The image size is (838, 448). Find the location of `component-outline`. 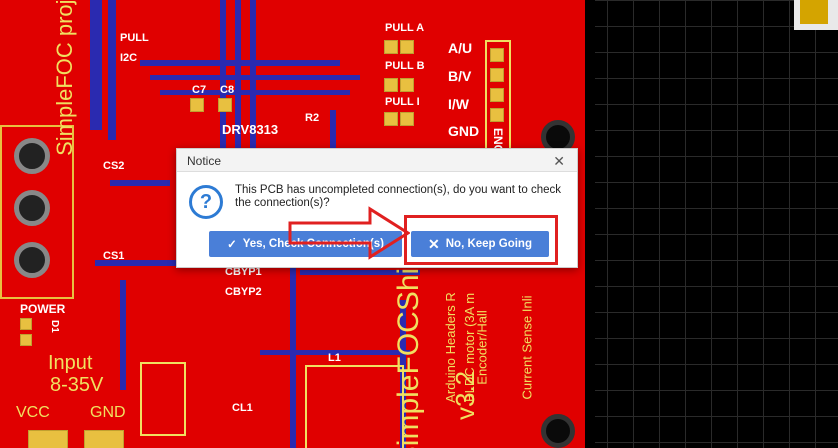

component-outline is located at coordinates (163, 399).